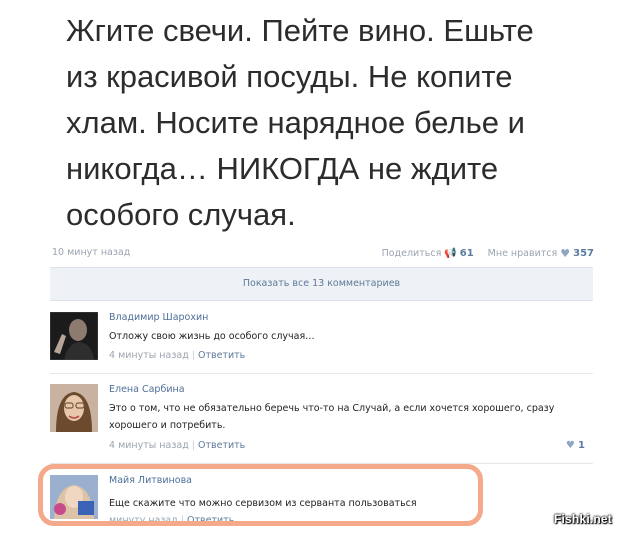 Image resolution: width=620 pixels, height=536 pixels. Describe the element at coordinates (466, 253) in the screenshot. I see `share-count: 61` at that location.